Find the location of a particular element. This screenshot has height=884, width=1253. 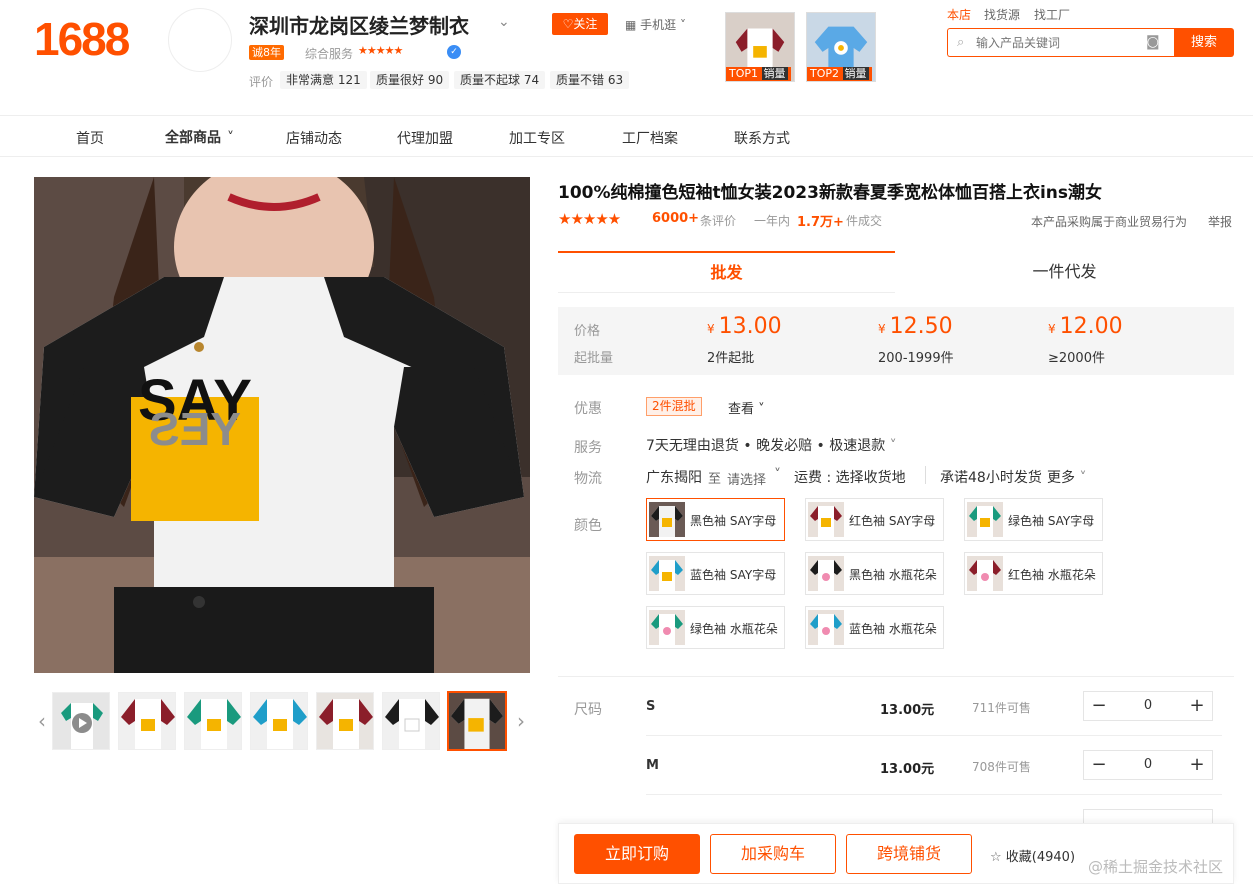

order-now-button: 立即订购 is located at coordinates (637, 854).